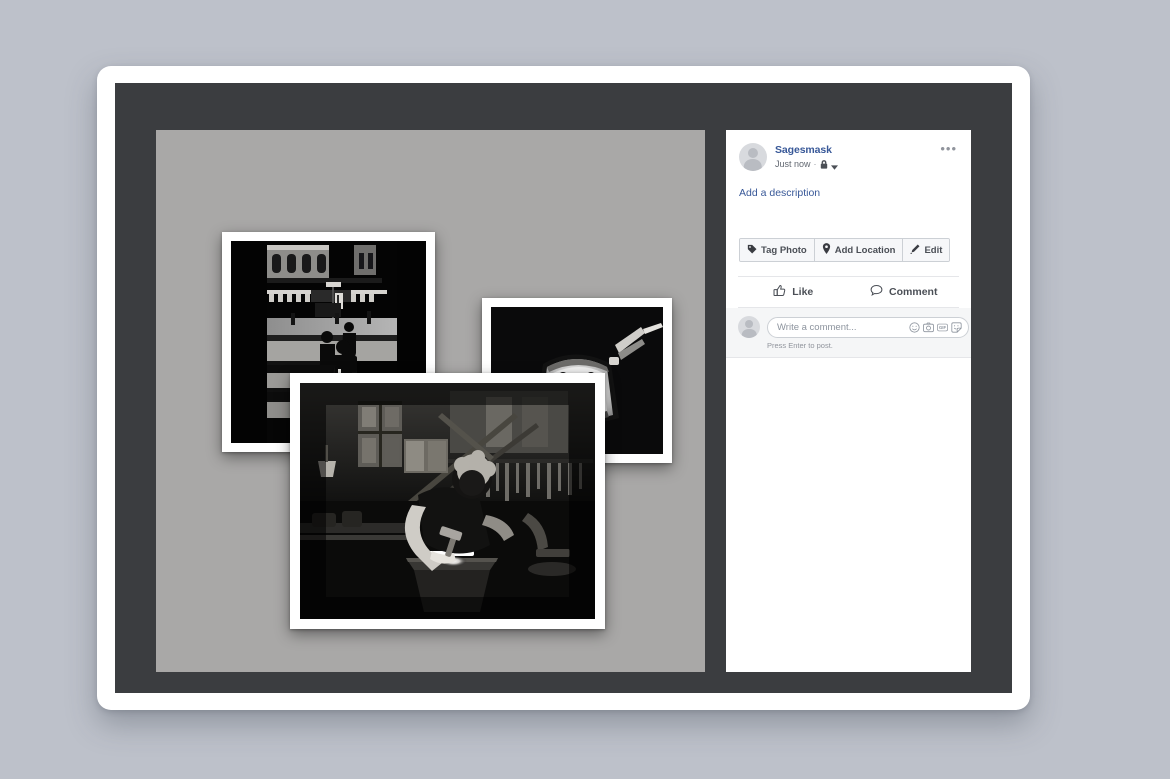 The height and width of the screenshot is (779, 1170). Describe the element at coordinates (915, 250) in the screenshot. I see `pencil-icon` at that location.